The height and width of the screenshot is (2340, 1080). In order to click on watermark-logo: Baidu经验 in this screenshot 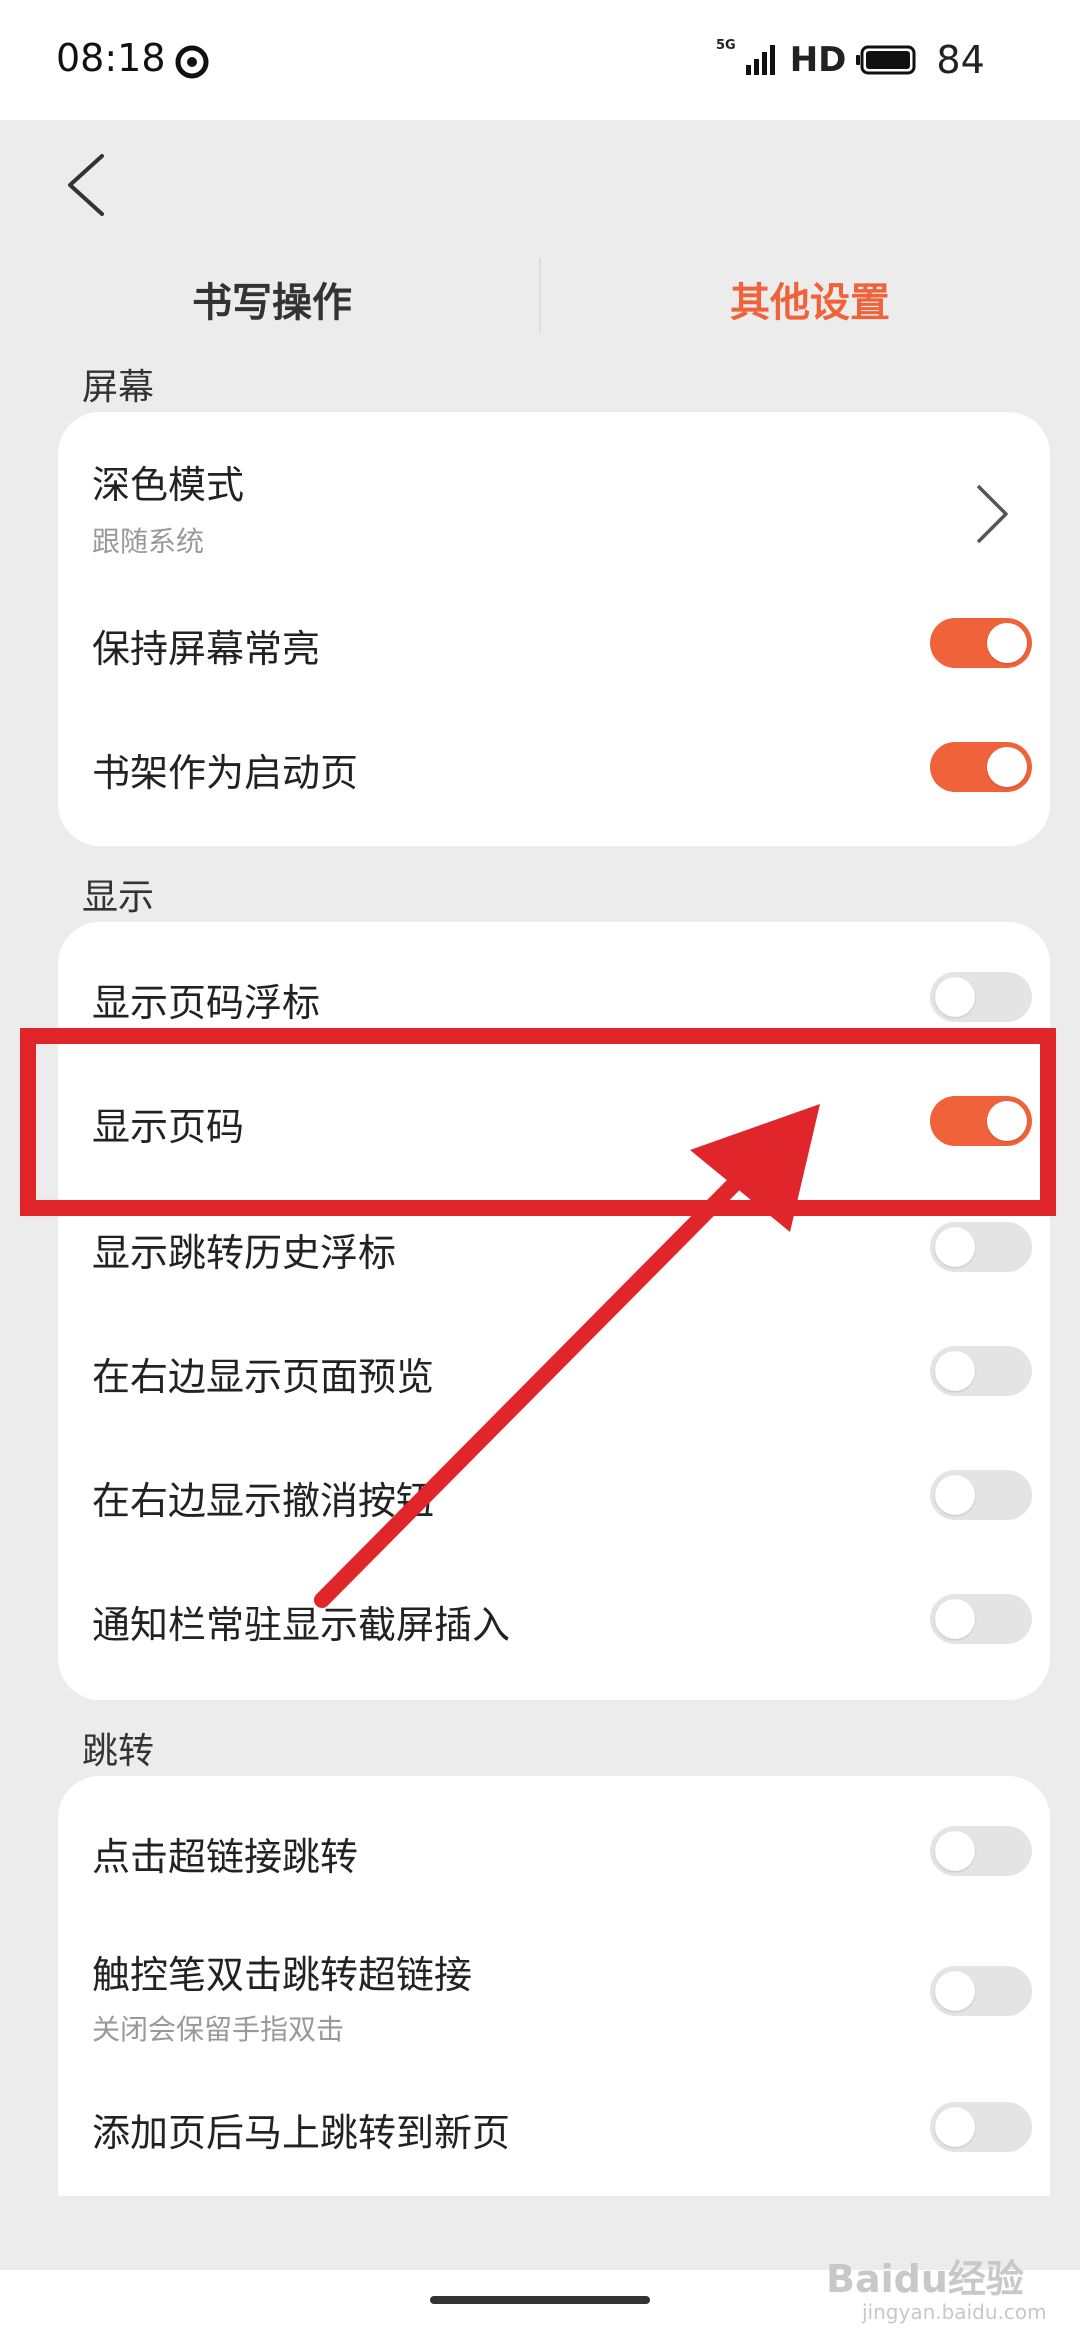, I will do `click(925, 2279)`.